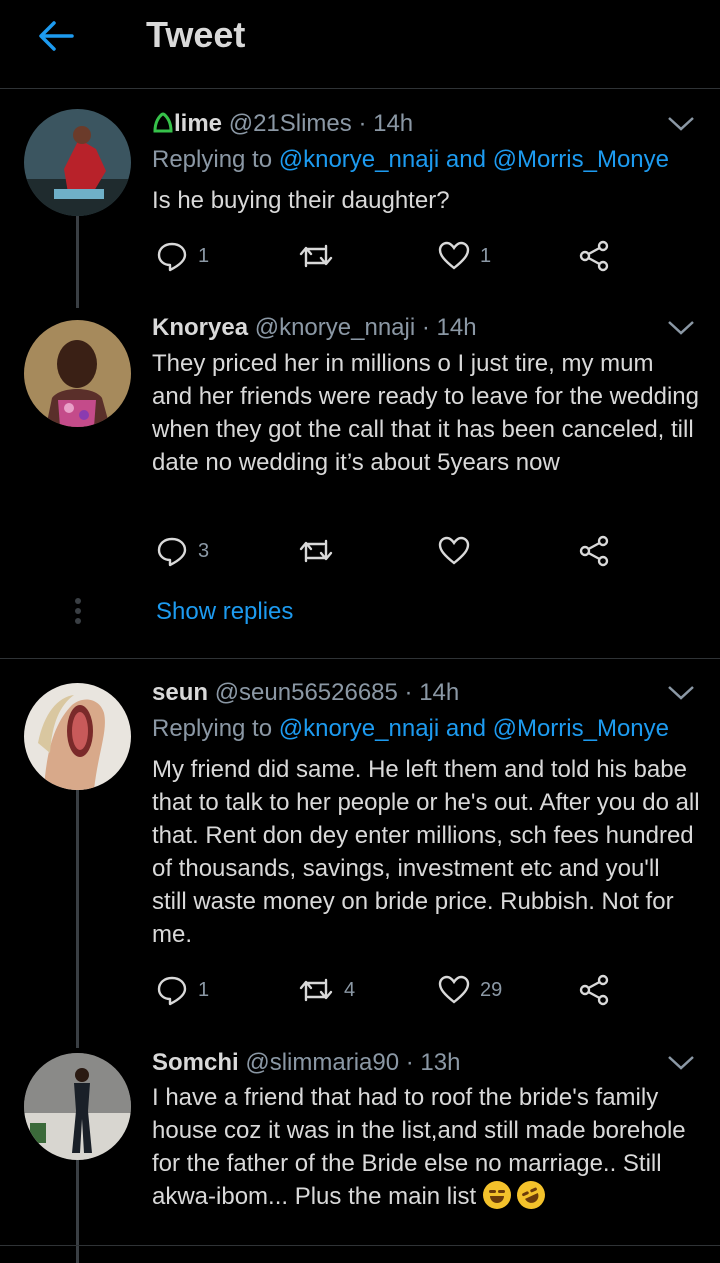 This screenshot has width=720, height=1263. I want to click on tweet-actions: 1 4 29, so click(387, 990).